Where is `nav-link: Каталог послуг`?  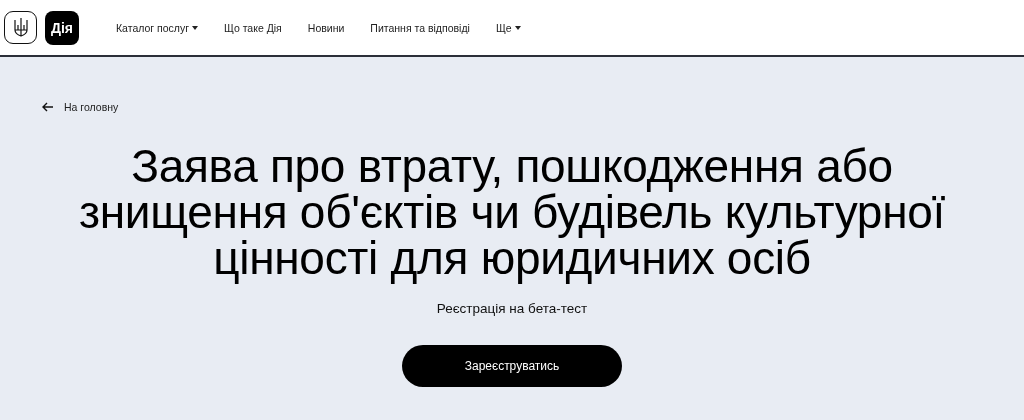
nav-link: Каталог послуг is located at coordinates (157, 27).